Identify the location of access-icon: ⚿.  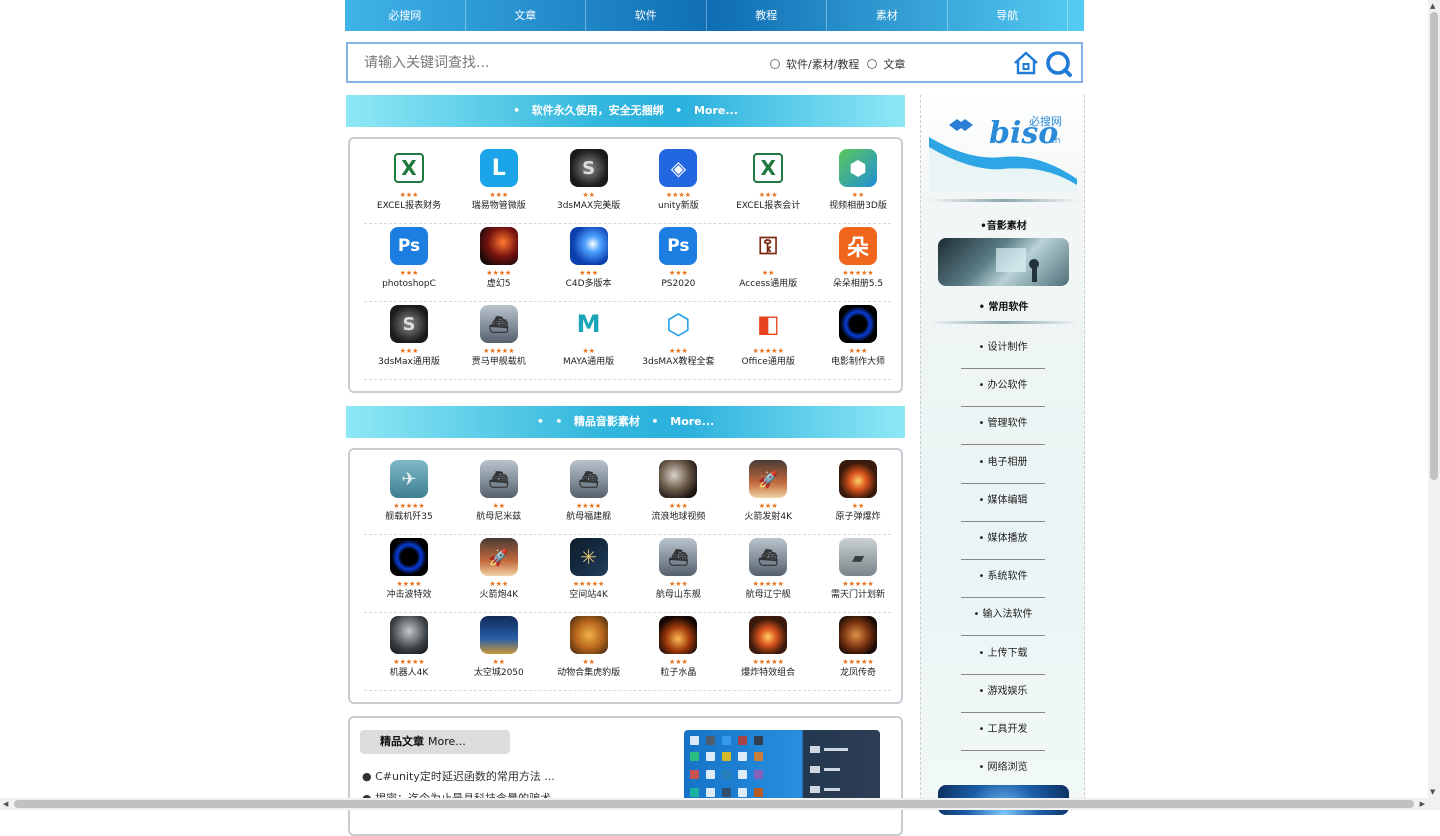
(768, 246).